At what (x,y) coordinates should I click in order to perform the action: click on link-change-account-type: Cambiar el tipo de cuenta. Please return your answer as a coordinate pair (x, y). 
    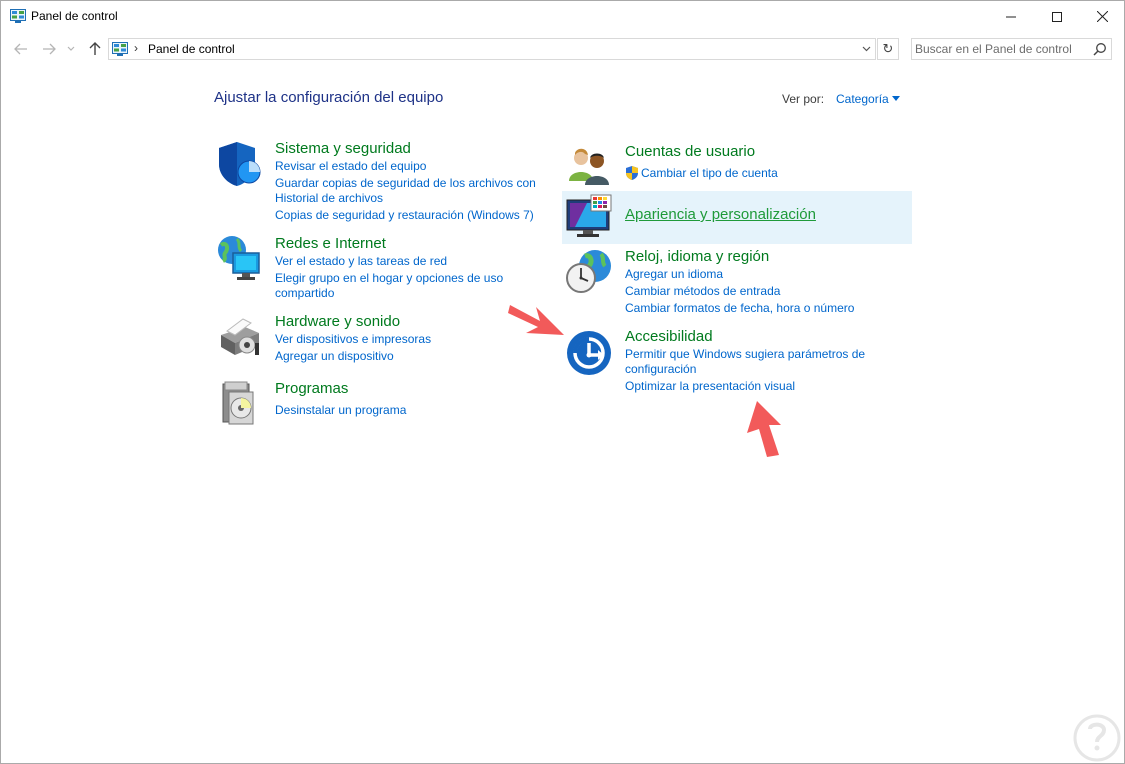
    Looking at the image, I should click on (709, 173).